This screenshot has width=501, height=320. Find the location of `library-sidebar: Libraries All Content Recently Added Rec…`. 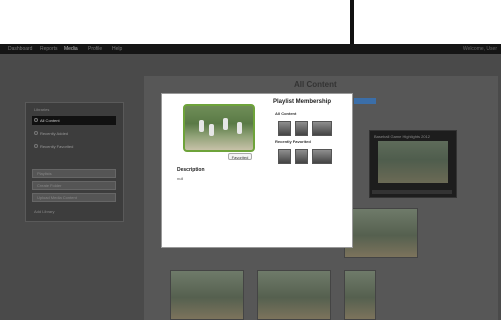

library-sidebar: Libraries All Content Recently Added Rec… is located at coordinates (74, 162).